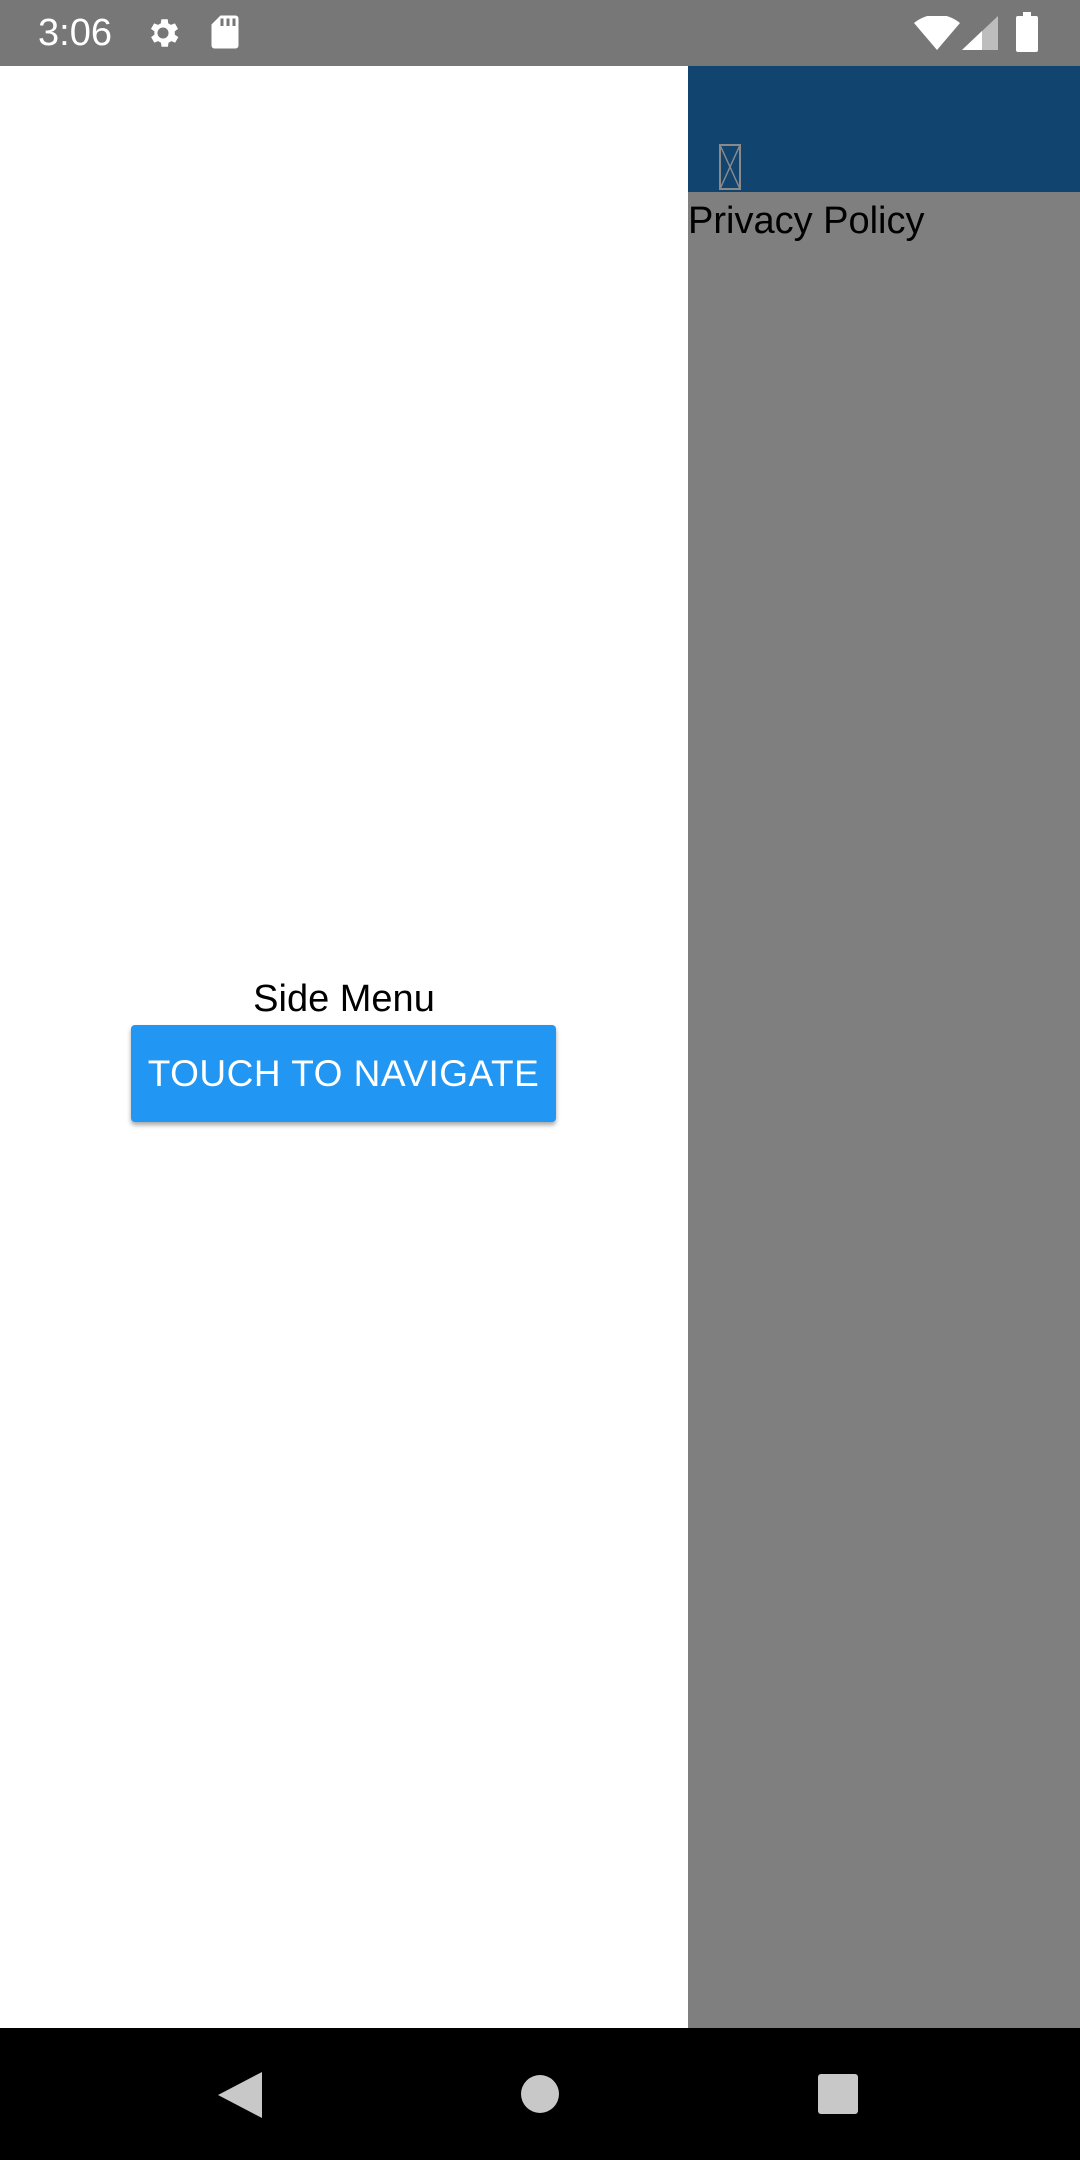  What do you see at coordinates (343, 1073) in the screenshot?
I see `touch-to-navigate-button: TOUCH TO NAVIGATE` at bounding box center [343, 1073].